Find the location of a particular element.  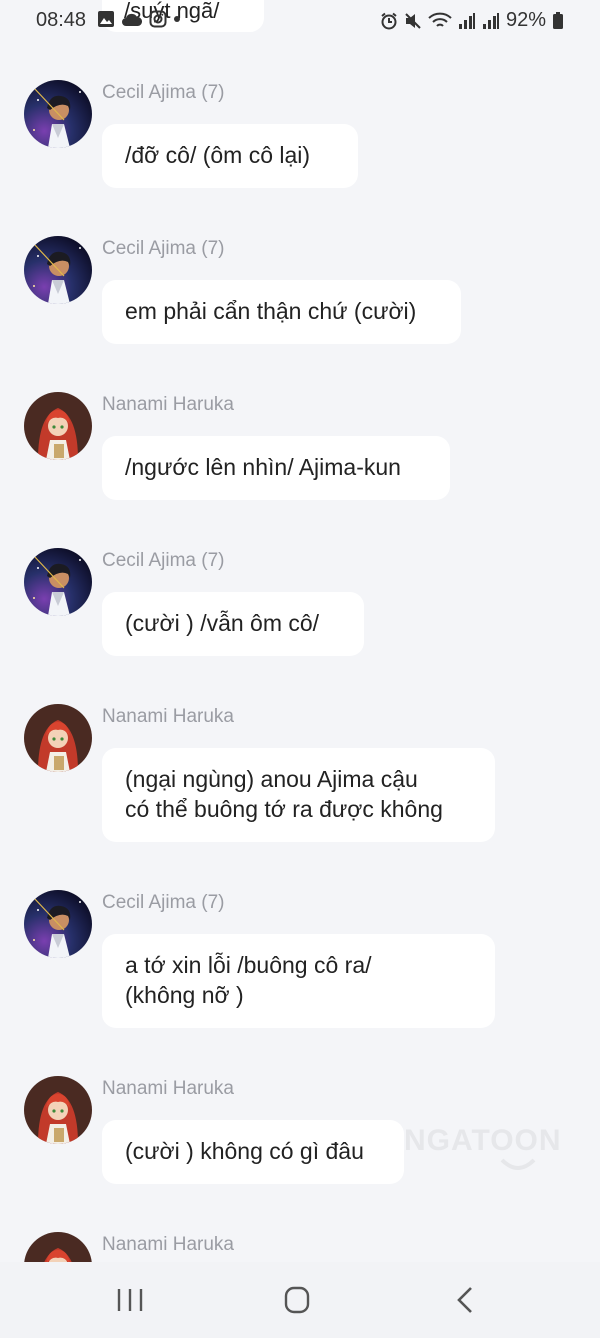

message-bubble: /đỡ cô/ (ôm cô lại) is located at coordinates (230, 156).